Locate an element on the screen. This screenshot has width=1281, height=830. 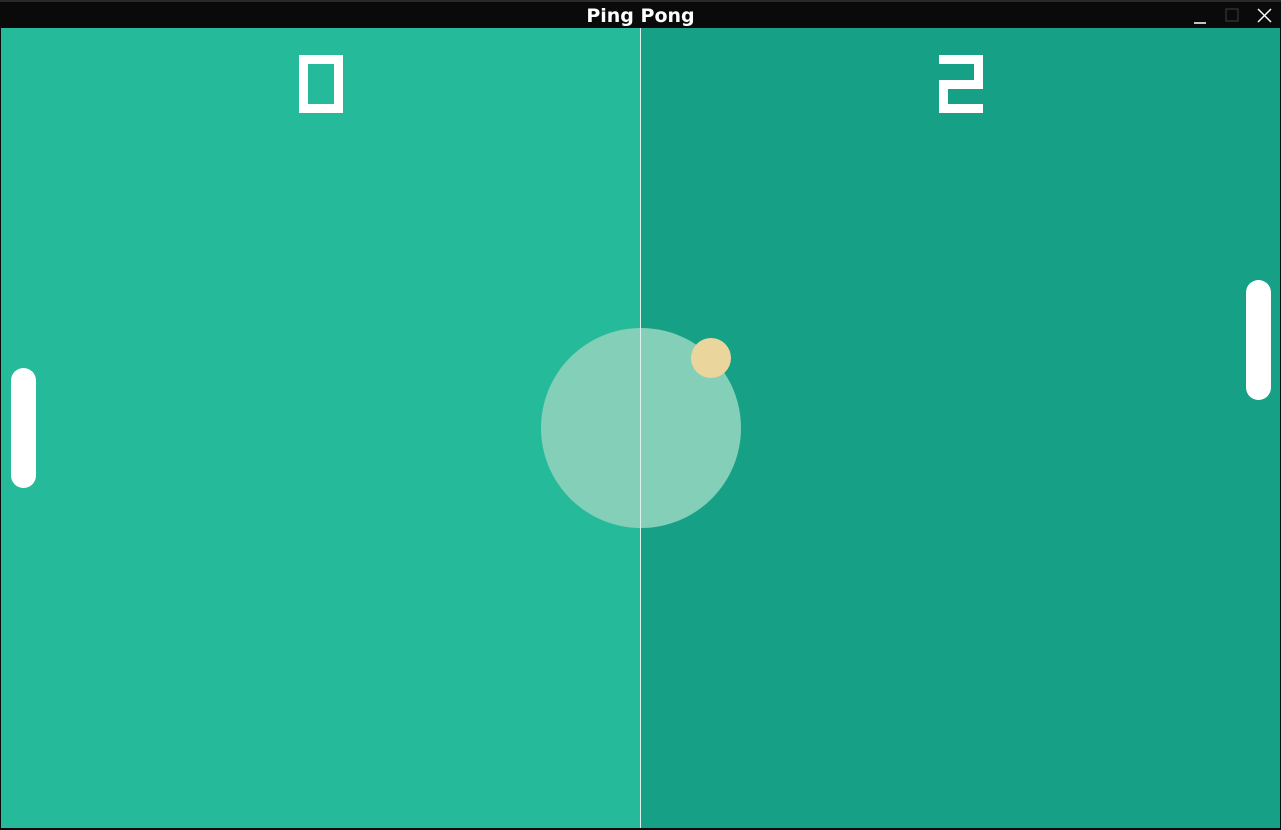
minimize-icon is located at coordinates (1200, 23).